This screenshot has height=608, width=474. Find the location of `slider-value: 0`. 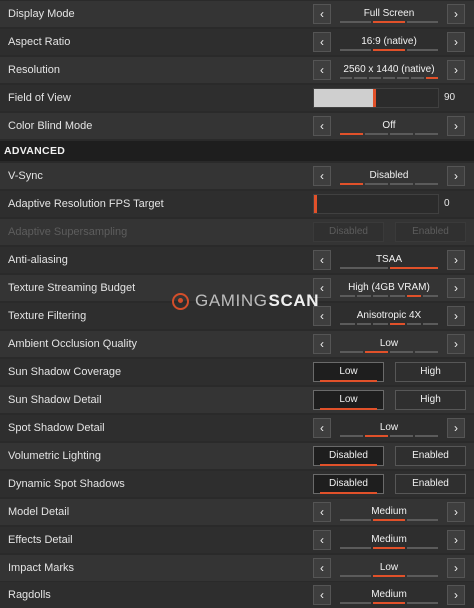

slider-value: 0 is located at coordinates (447, 203).